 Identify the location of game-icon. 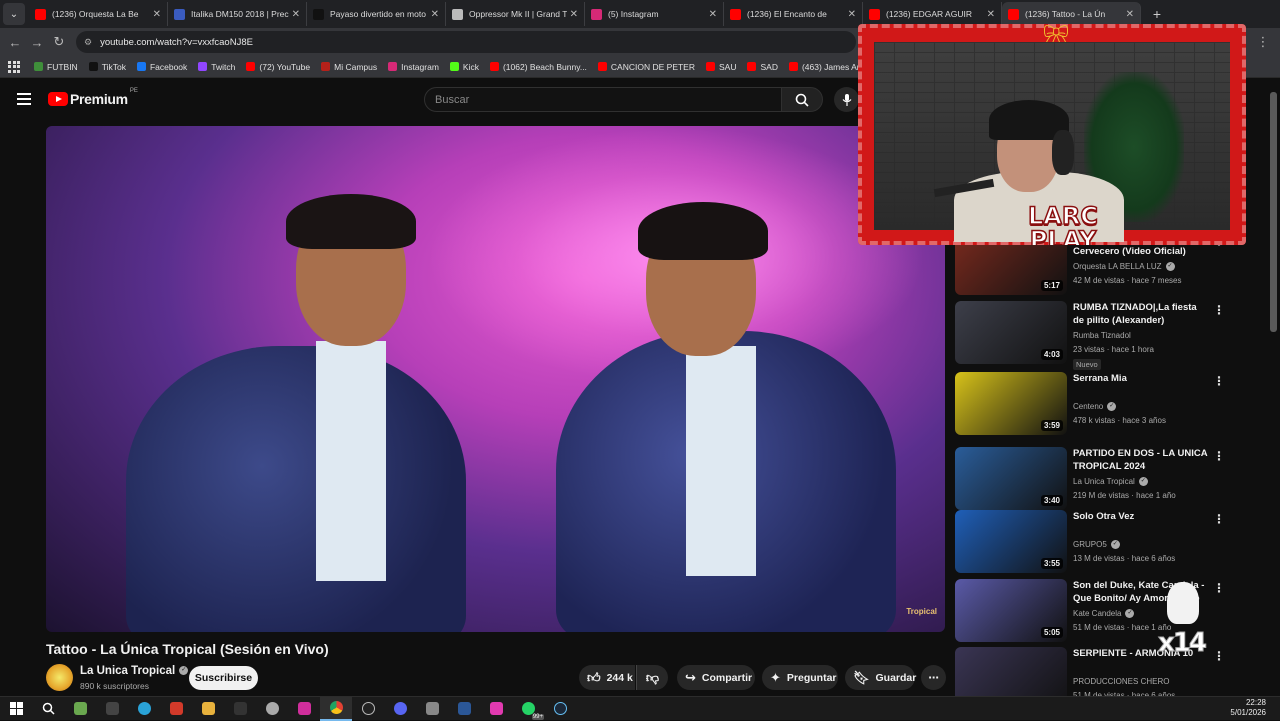
(112, 709).